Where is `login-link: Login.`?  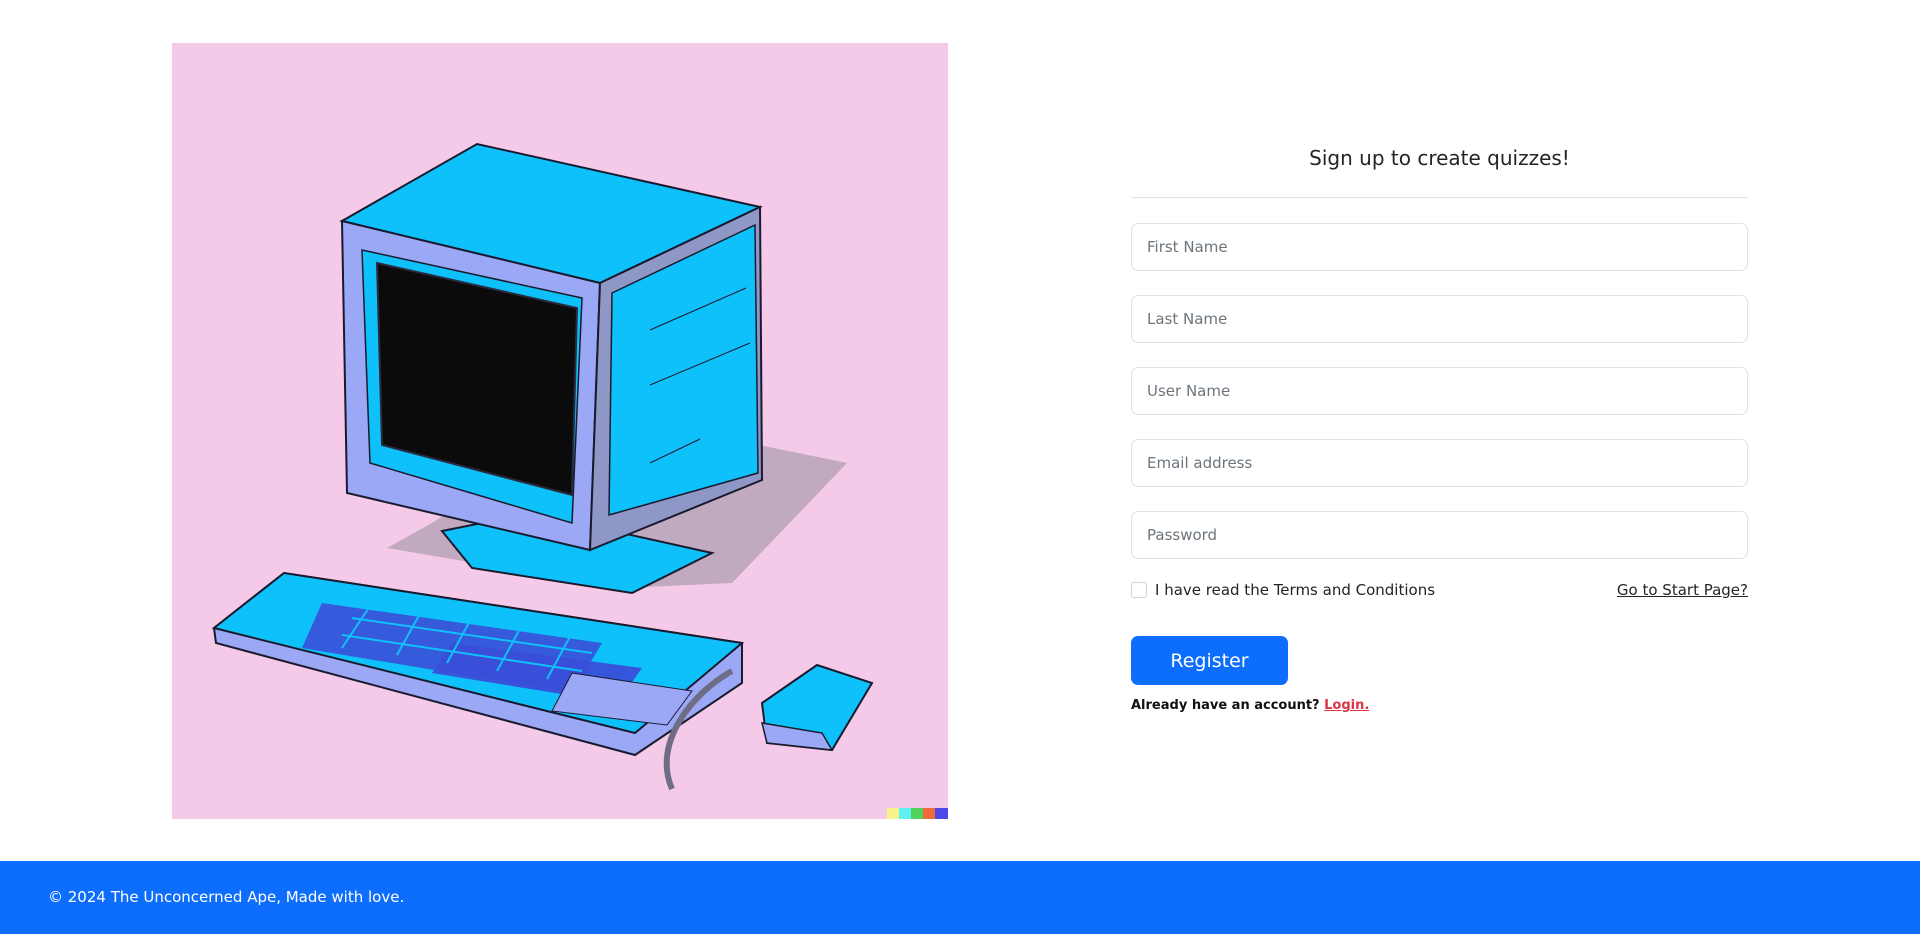
login-link: Login. is located at coordinates (1346, 705).